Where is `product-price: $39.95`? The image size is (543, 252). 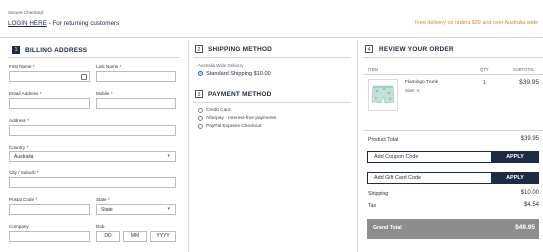
product-price: $39.95 is located at coordinates (529, 82).